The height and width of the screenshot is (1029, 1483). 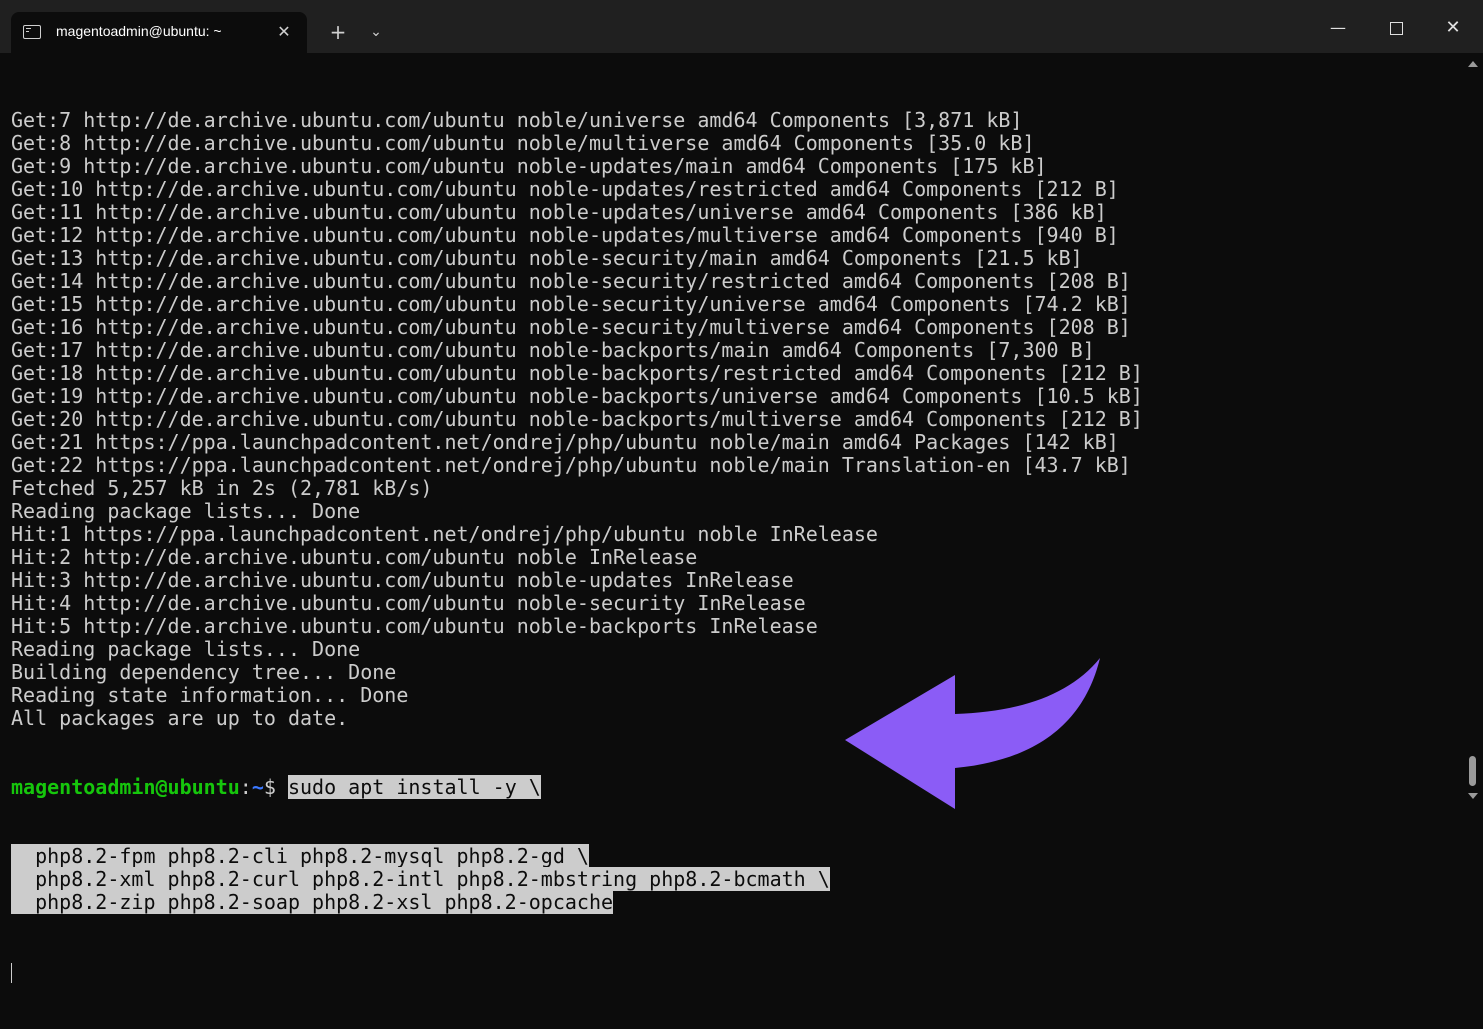 What do you see at coordinates (139, 31) in the screenshot?
I see `tab-title: magentoadmin@ubuntu: ~` at bounding box center [139, 31].